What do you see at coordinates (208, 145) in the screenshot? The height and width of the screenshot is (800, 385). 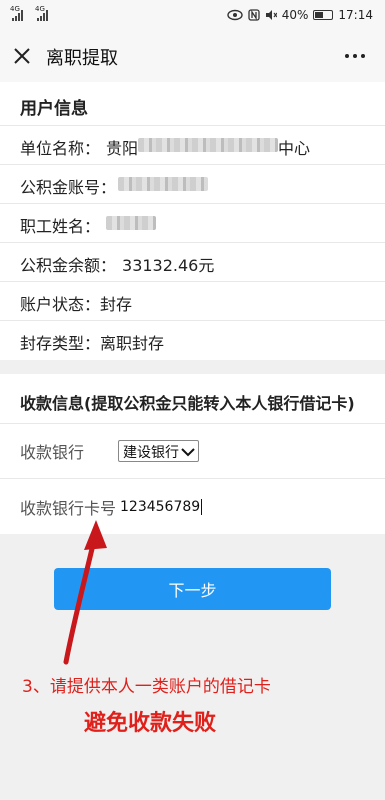 I see `redacted-employer` at bounding box center [208, 145].